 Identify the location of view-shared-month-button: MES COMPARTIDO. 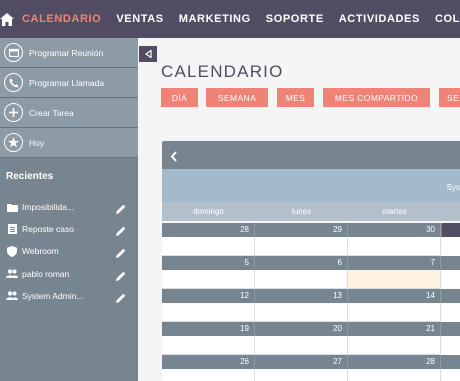
(376, 97).